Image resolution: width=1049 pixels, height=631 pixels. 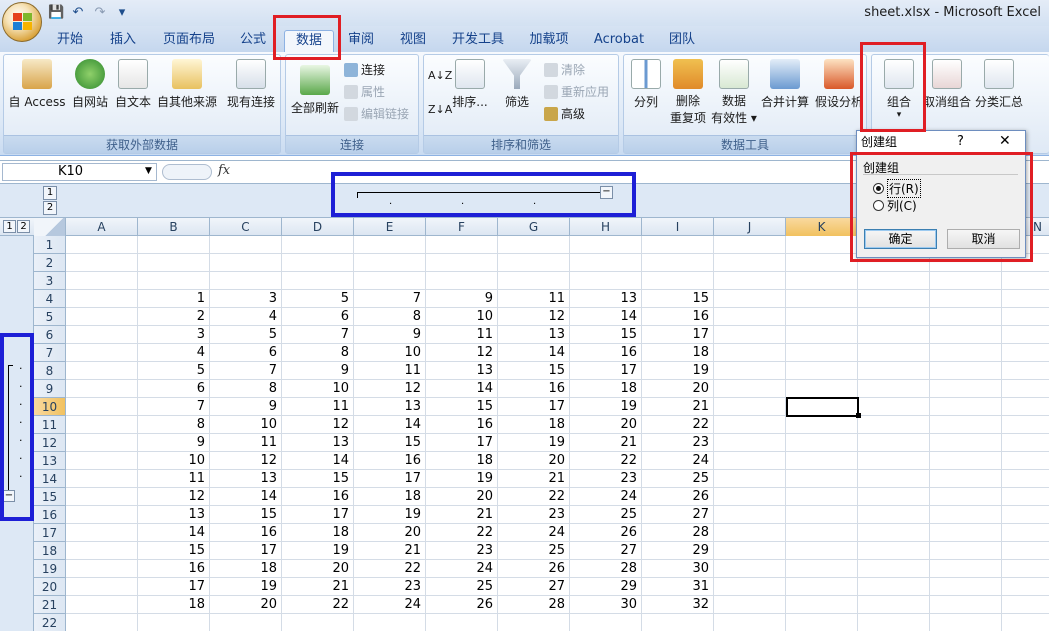 I want to click on remove-duplicates-button: 删除 重复项, so click(x=688, y=93).